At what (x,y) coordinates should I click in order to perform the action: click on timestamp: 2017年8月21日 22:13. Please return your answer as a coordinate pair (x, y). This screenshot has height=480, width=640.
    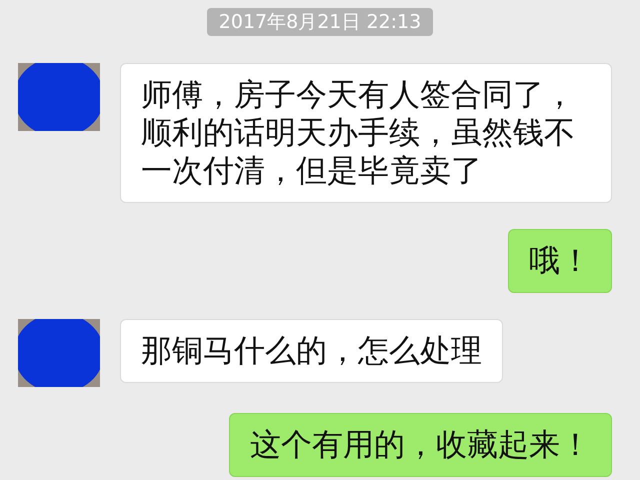
    Looking at the image, I should click on (320, 22).